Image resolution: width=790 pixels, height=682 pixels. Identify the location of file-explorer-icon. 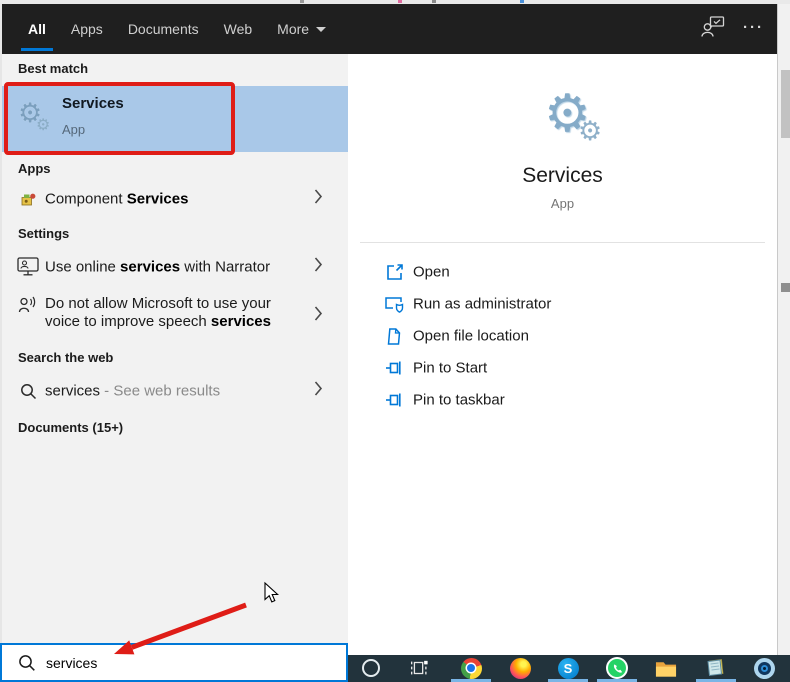
(666, 668).